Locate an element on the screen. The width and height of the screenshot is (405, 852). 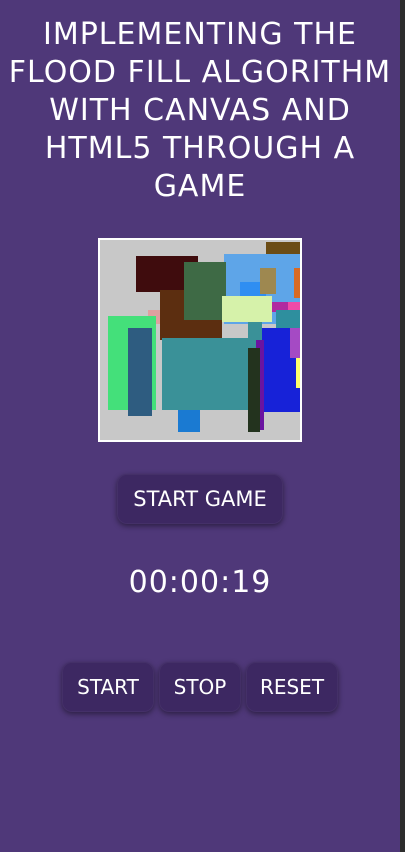
start-button: START is located at coordinates (108, 687).